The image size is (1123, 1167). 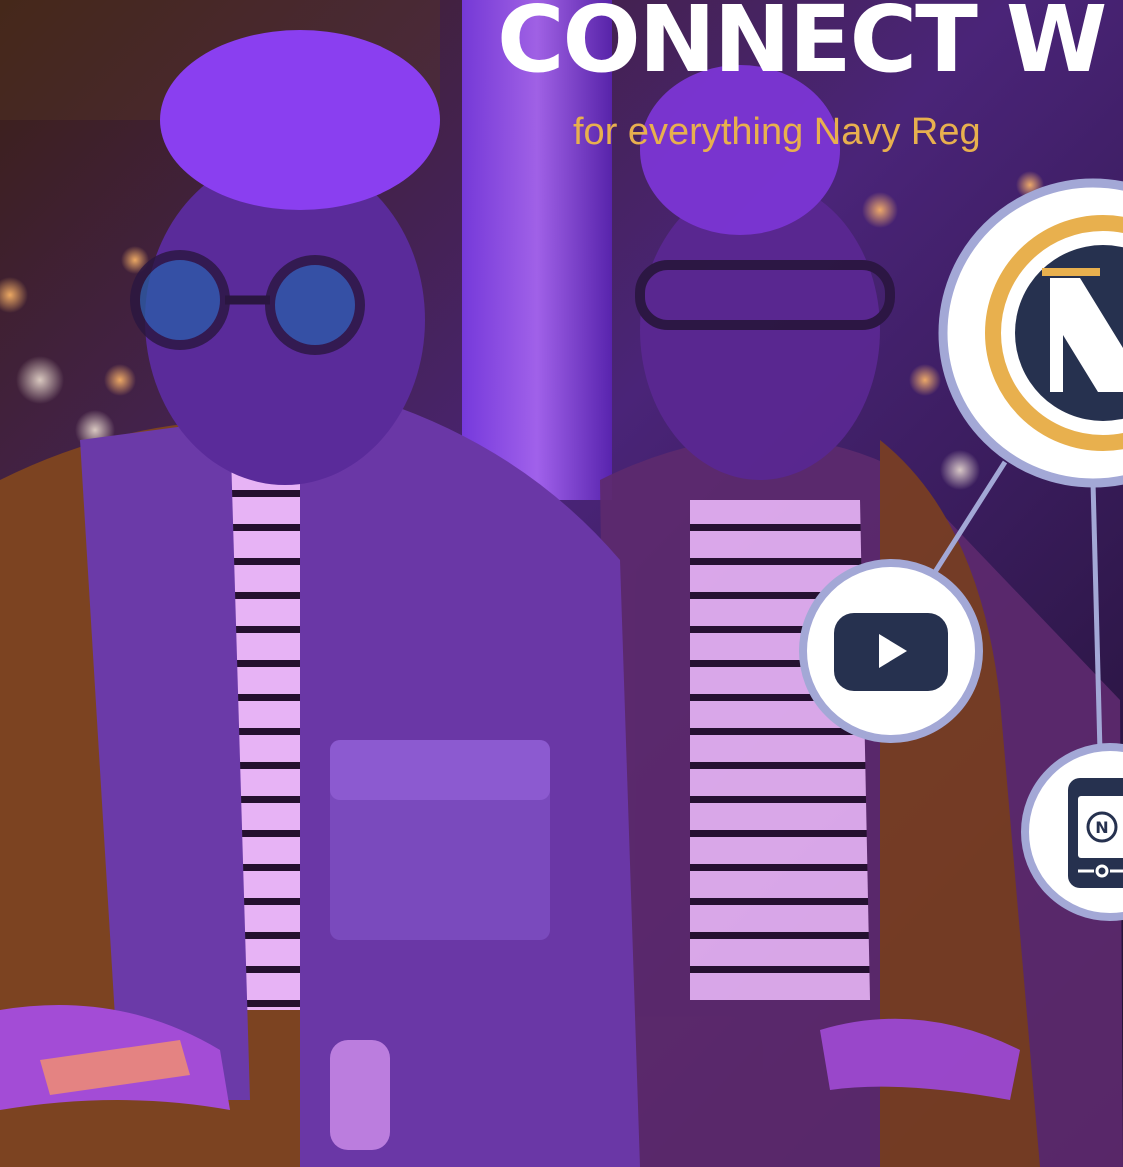 I want to click on svg-text: N, so click(x=1101, y=827).